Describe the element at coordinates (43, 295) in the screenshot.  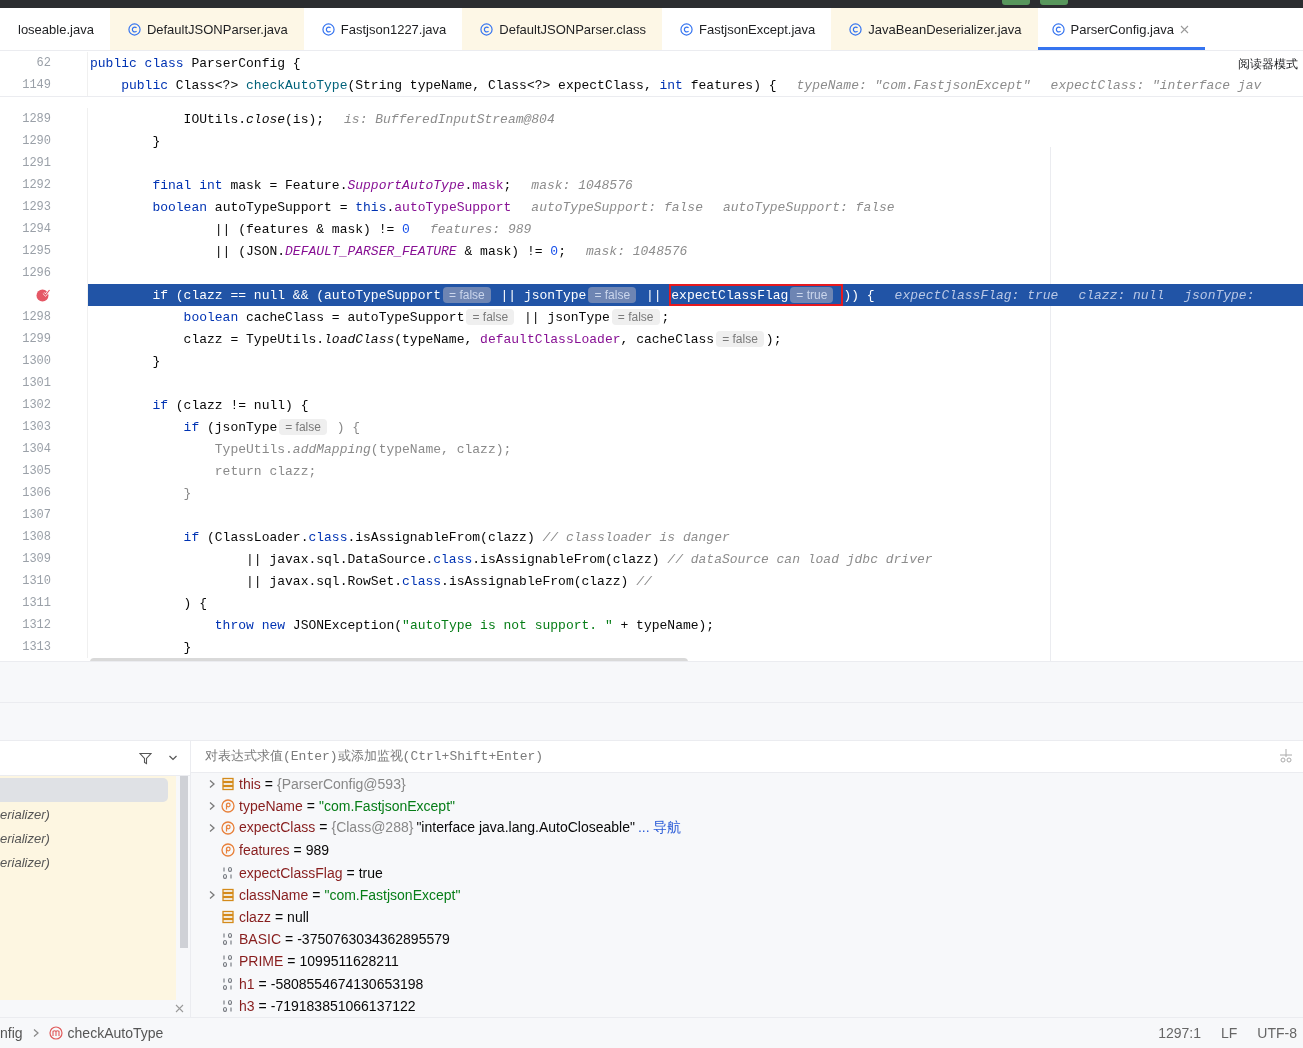
I see `breakpoint-icon` at that location.